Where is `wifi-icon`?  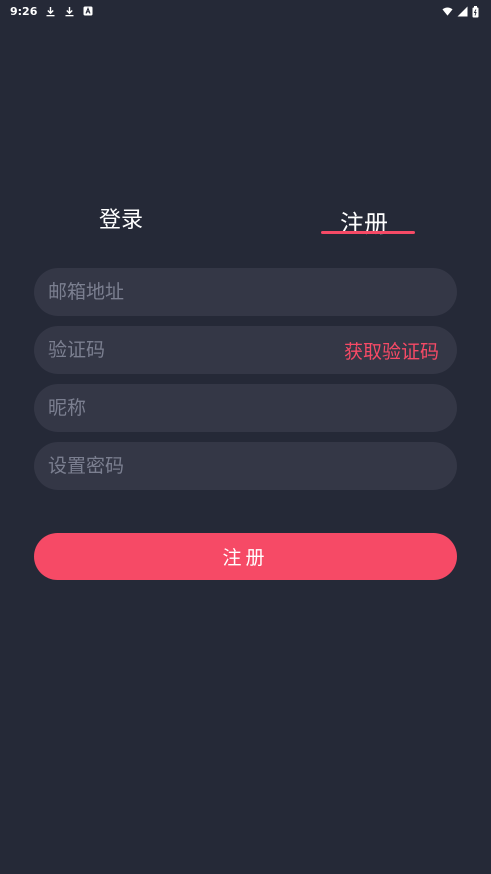 wifi-icon is located at coordinates (447, 11).